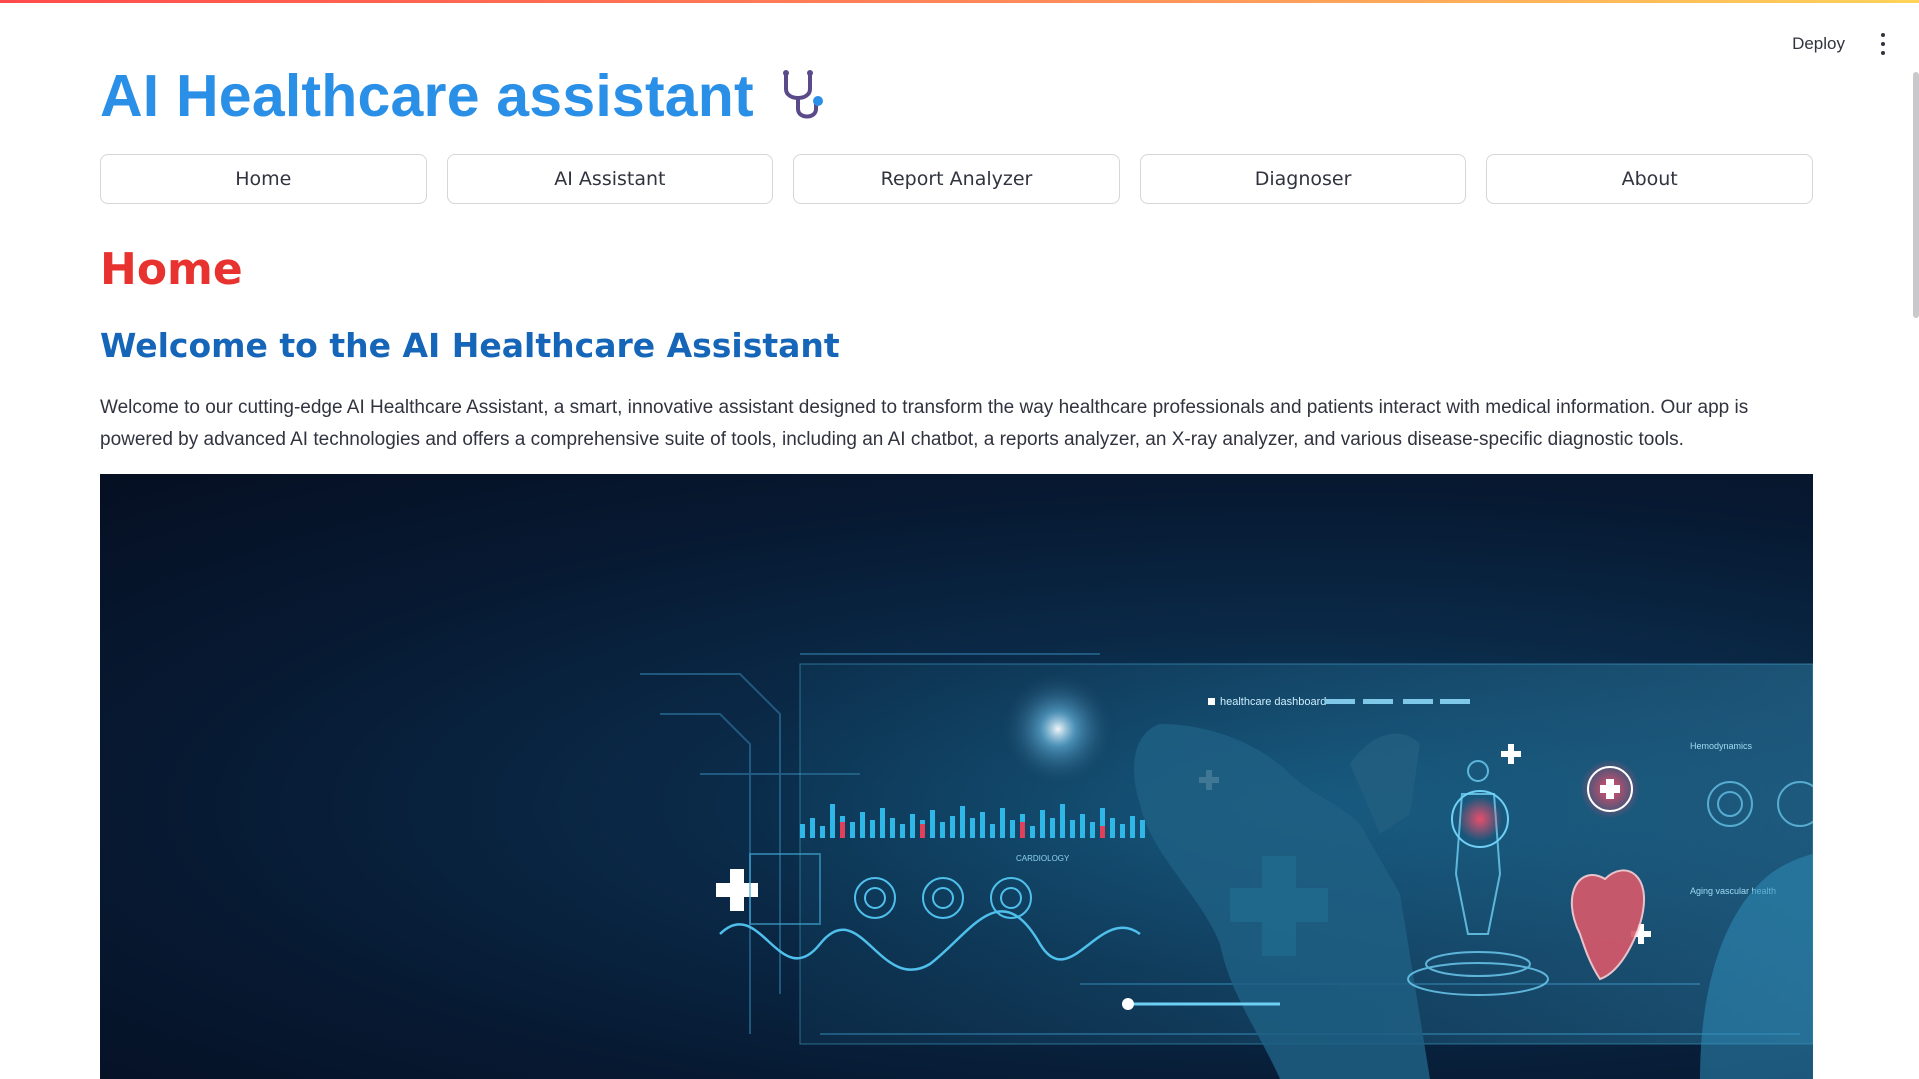 Image resolution: width=1919 pixels, height=1079 pixels. Describe the element at coordinates (1721, 746) in the screenshot. I see `hero-hemodynamics-label: Hemodynamics` at that location.